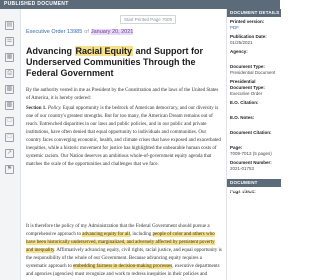 The image size is (320, 280). I want to click on executive-order-link: Executive Order 13985, so click(54, 32).